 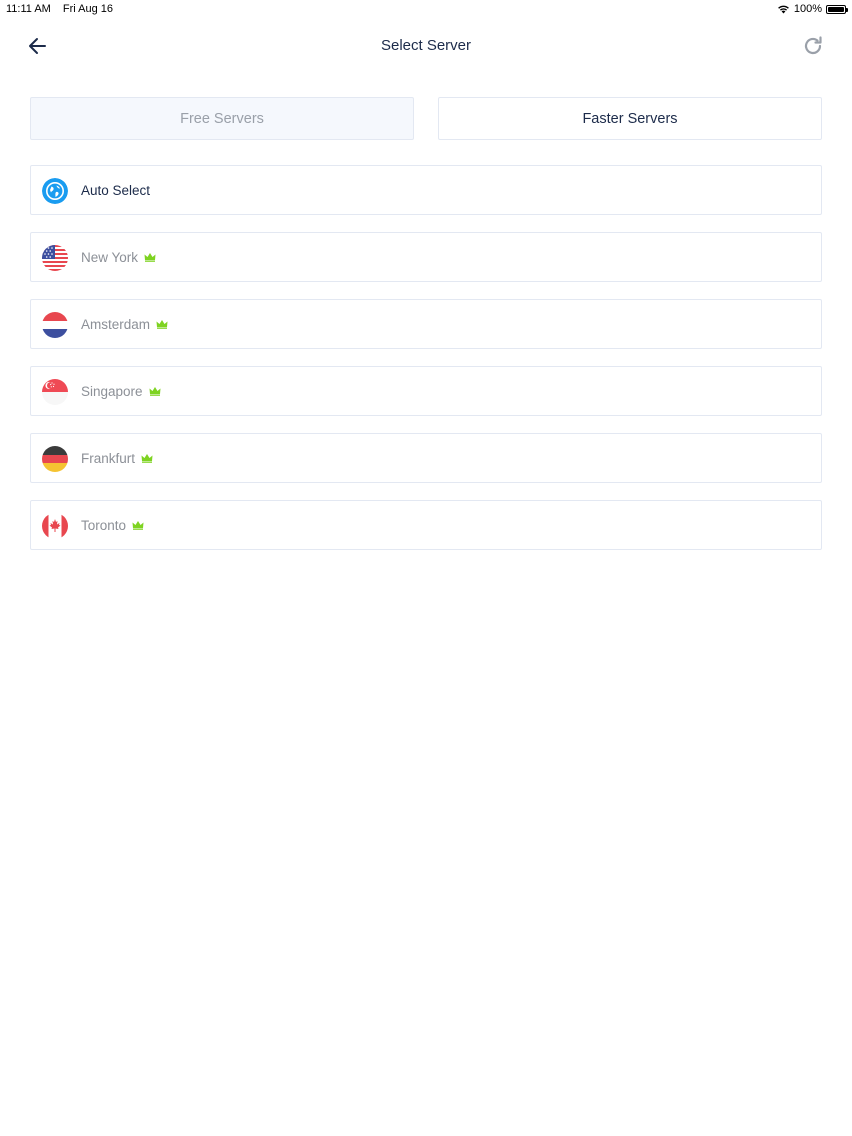 I want to click on globe-icon, so click(x=55, y=191).